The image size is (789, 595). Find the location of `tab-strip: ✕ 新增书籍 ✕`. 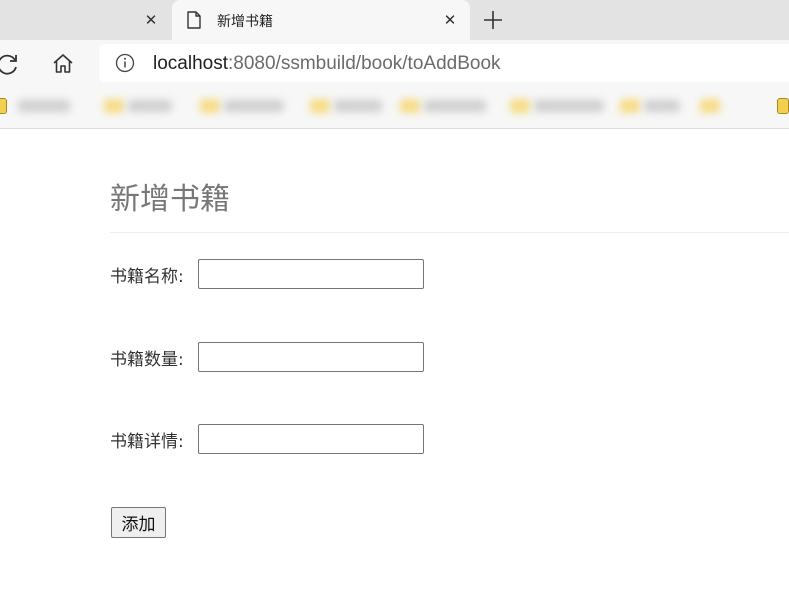

tab-strip: ✕ 新增书籍 ✕ is located at coordinates (394, 20).